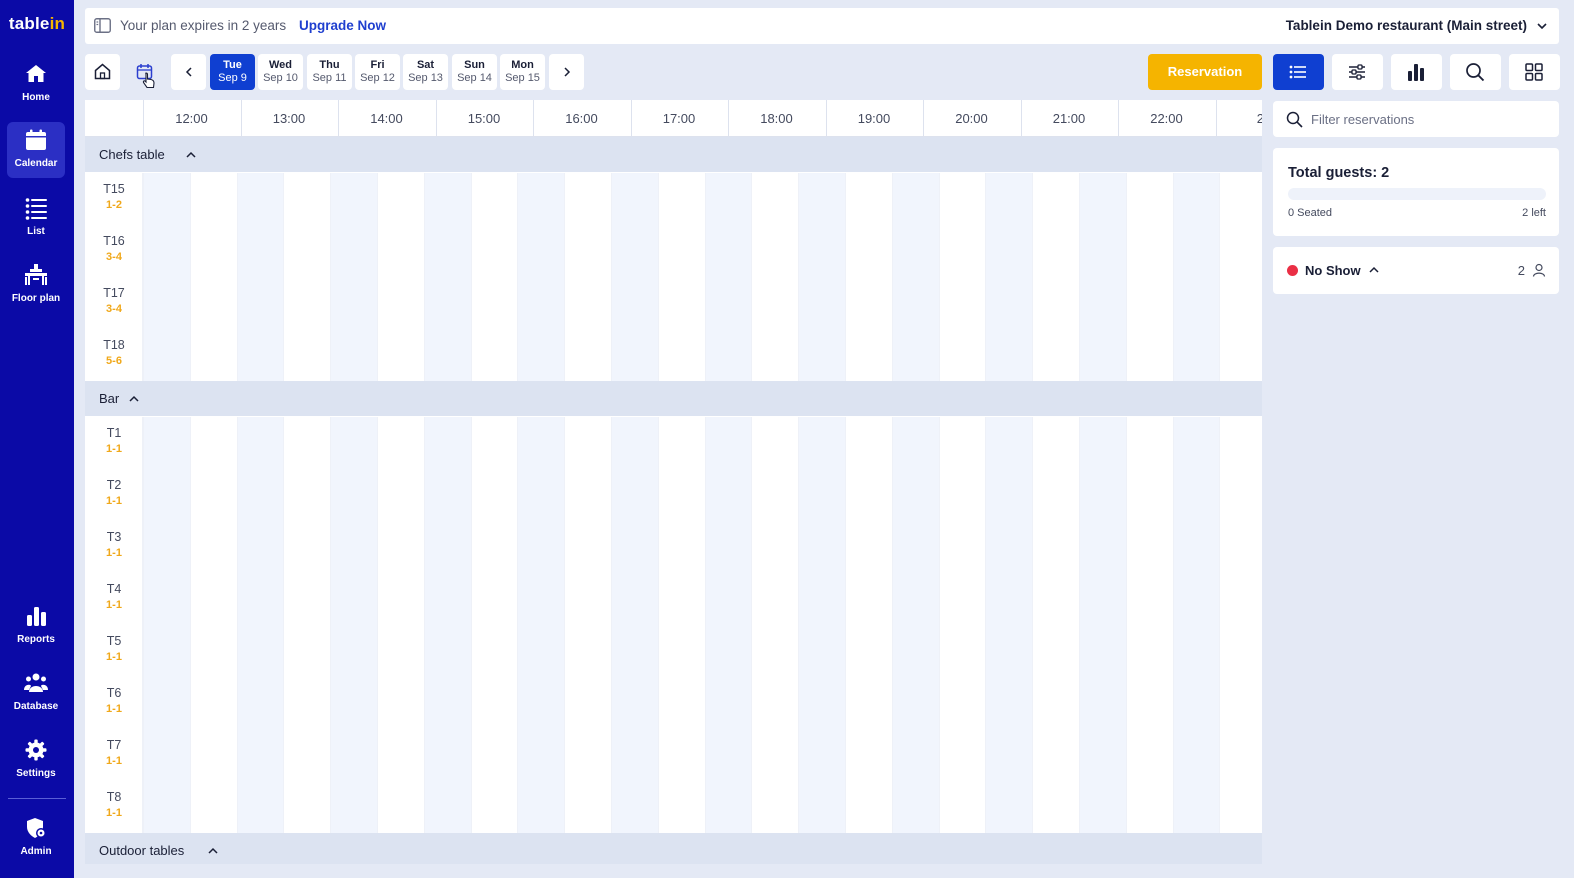 Image resolution: width=1574 pixels, height=878 pixels. What do you see at coordinates (36, 150) in the screenshot?
I see `sidebar-item-calendar: Calendar` at bounding box center [36, 150].